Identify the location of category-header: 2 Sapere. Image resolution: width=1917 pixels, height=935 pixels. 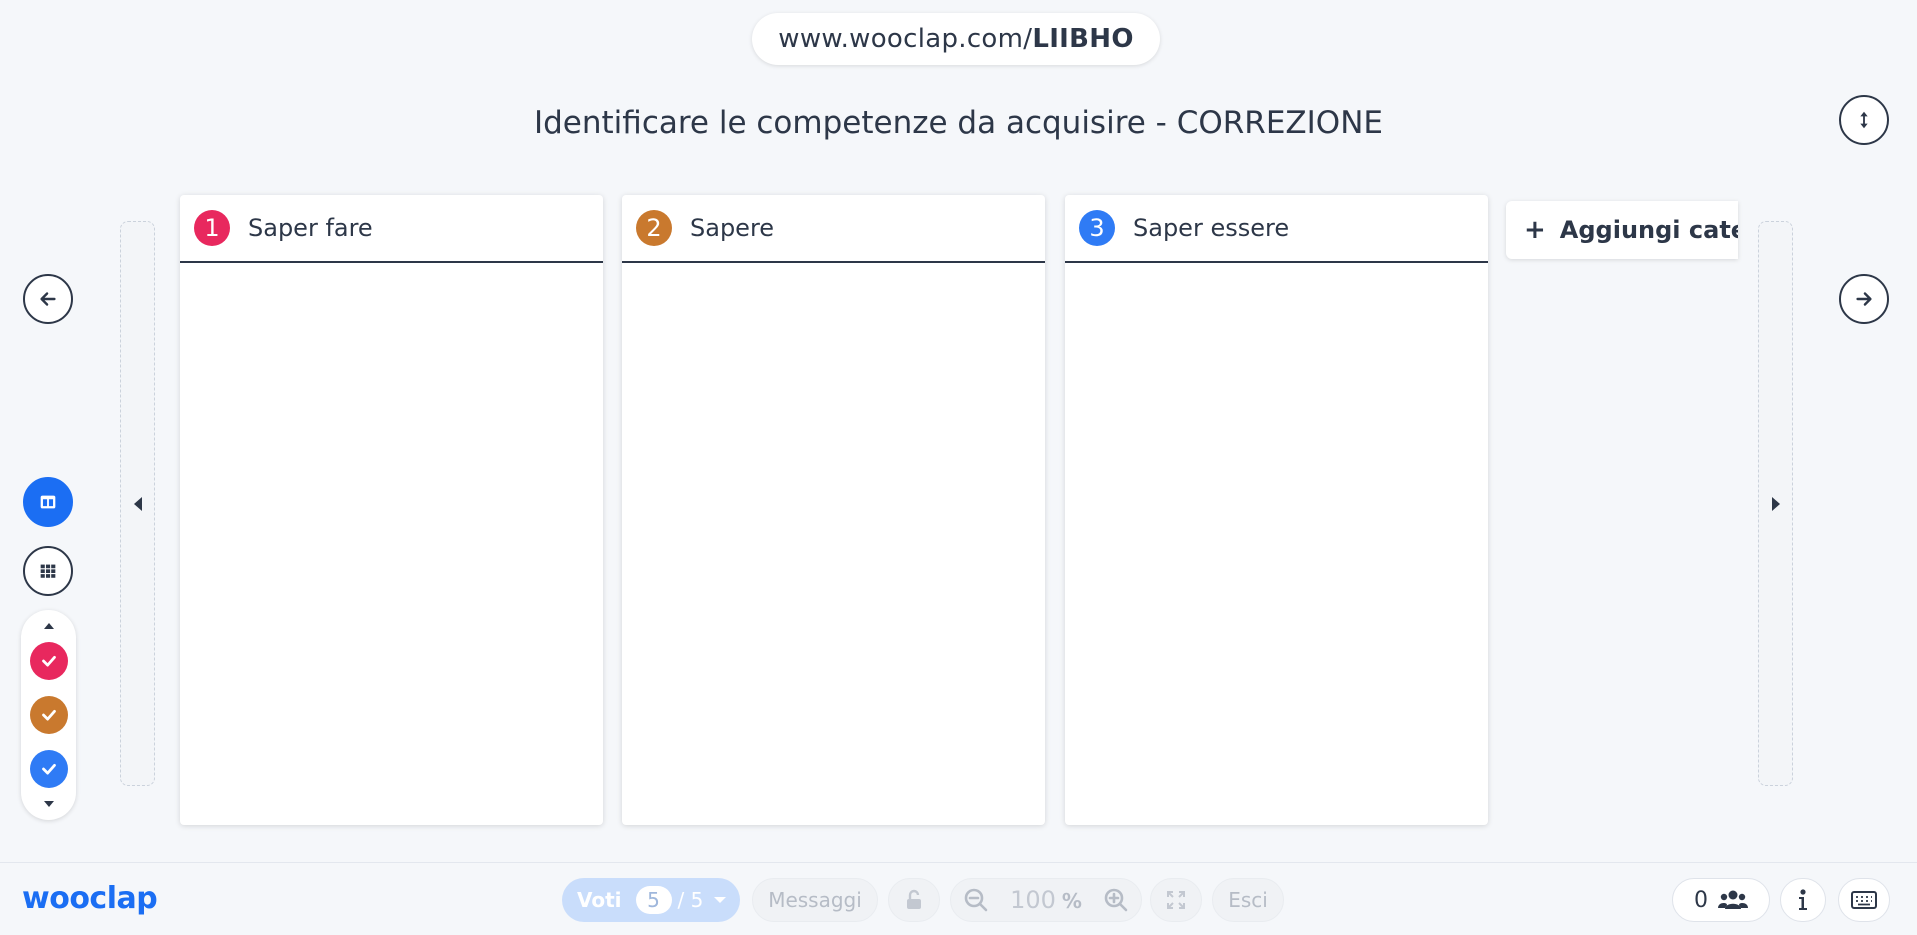
(833, 229).